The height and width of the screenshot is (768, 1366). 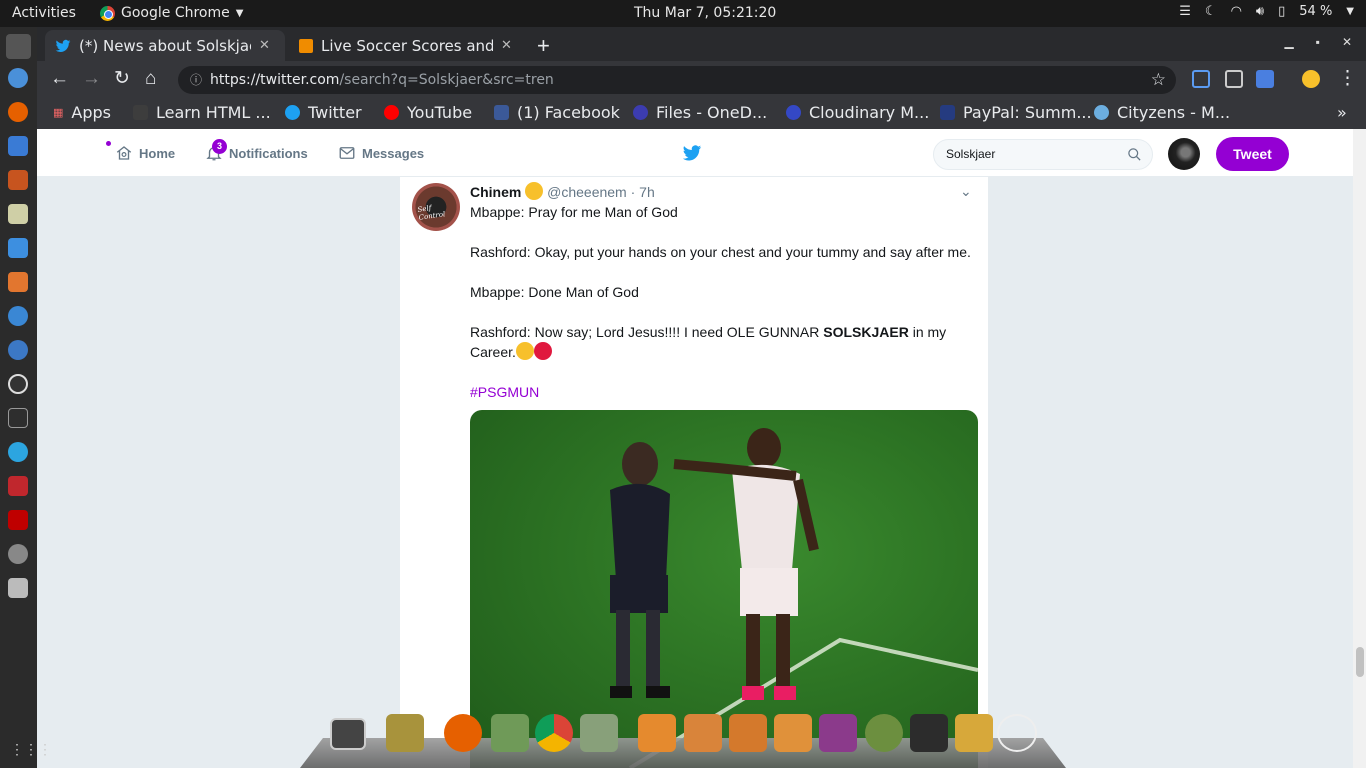 What do you see at coordinates (31, 749) in the screenshot?
I see `show-apps-icon: ⋮⋮⋮` at bounding box center [31, 749].